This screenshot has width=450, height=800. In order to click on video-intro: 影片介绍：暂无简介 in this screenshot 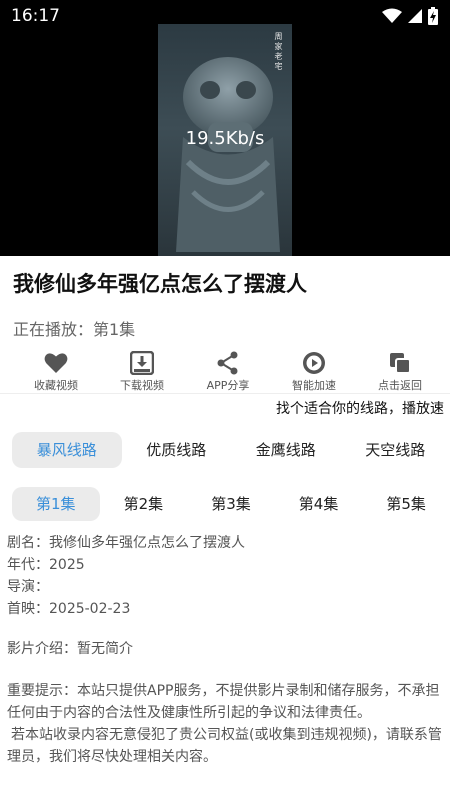, I will do `click(70, 649)`.